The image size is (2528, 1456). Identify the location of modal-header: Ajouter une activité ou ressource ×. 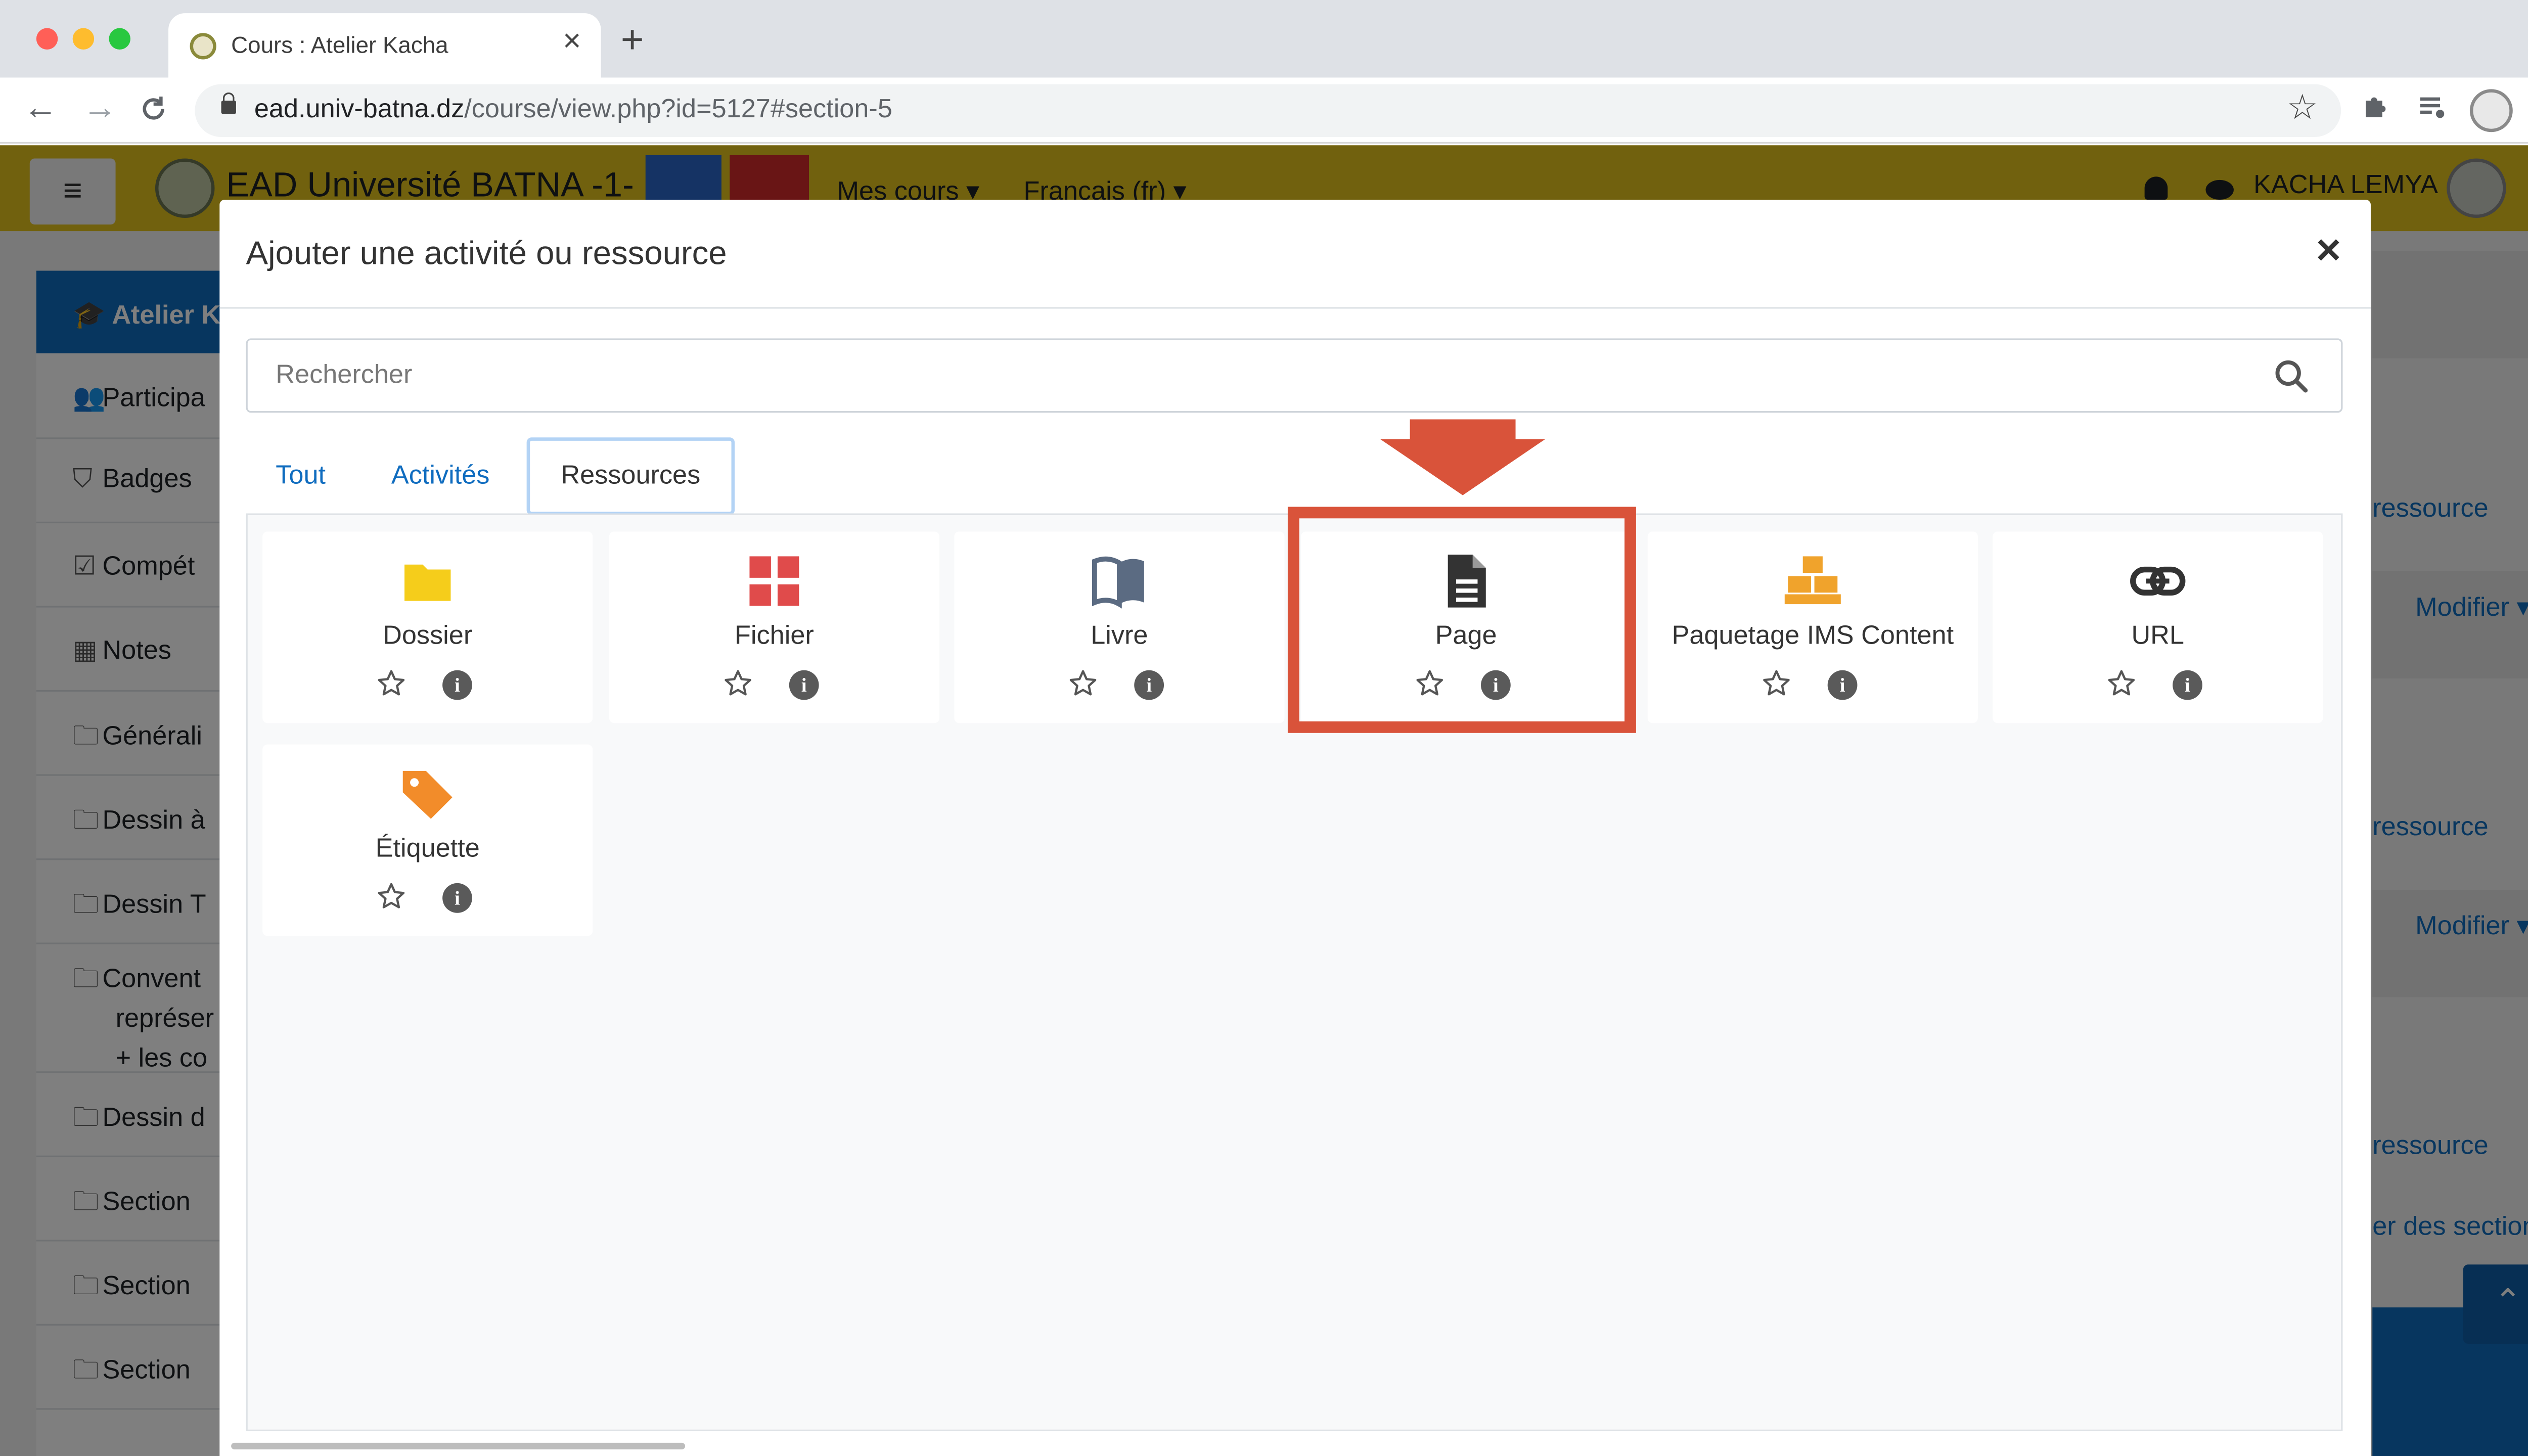
(1295, 254).